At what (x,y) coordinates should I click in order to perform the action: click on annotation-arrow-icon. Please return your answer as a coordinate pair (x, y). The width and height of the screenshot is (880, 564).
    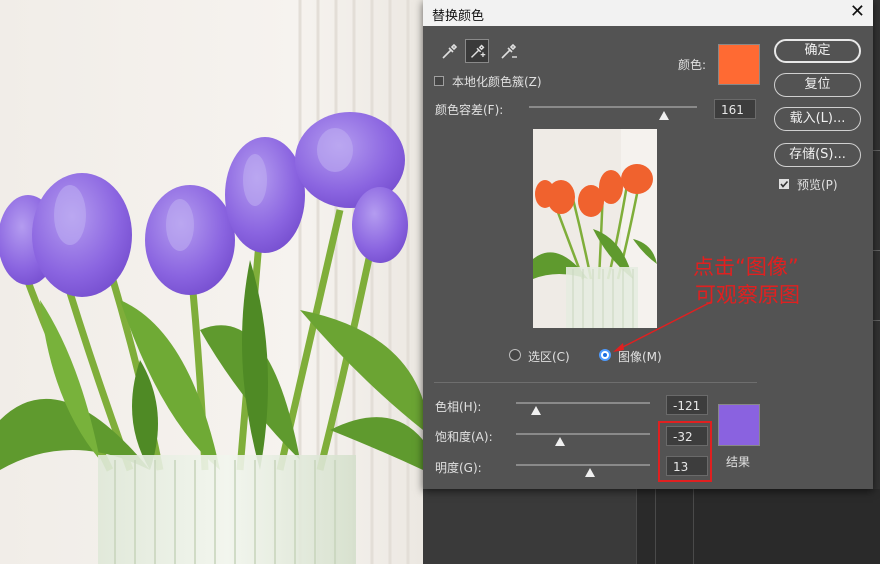
    Looking at the image, I should click on (662, 326).